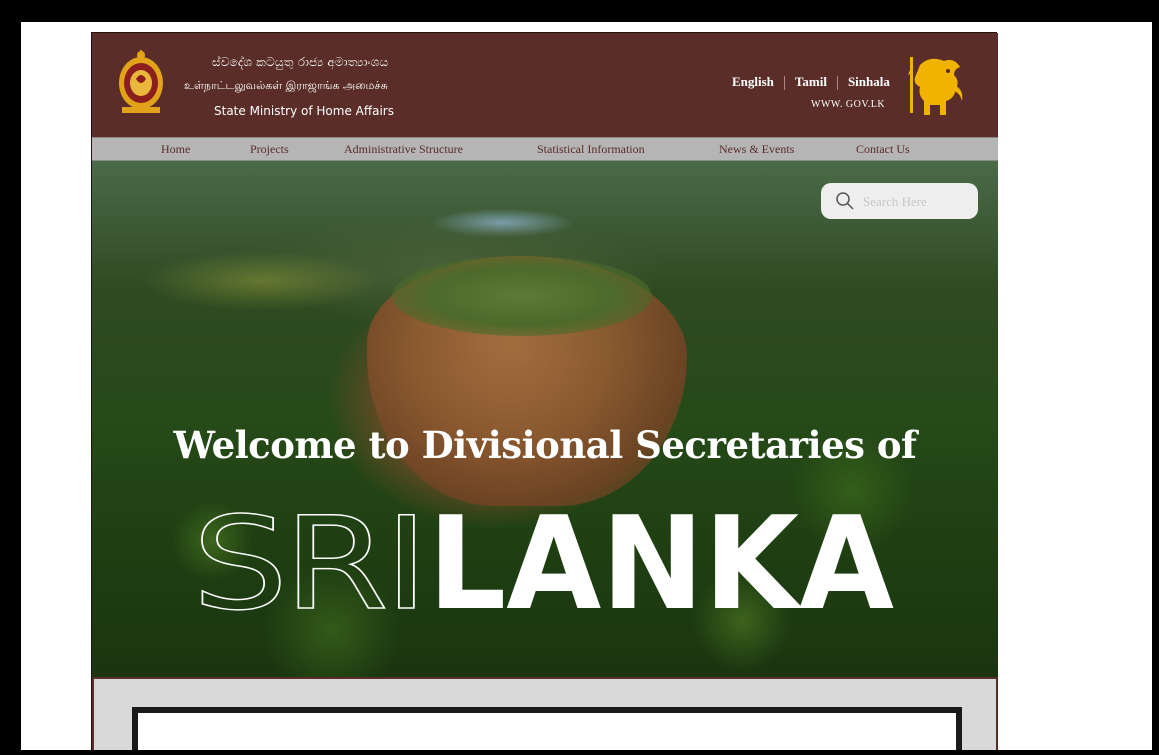 The width and height of the screenshot is (1159, 755). What do you see at coordinates (756, 149) in the screenshot?
I see `nav-item-news-events: News & Events` at bounding box center [756, 149].